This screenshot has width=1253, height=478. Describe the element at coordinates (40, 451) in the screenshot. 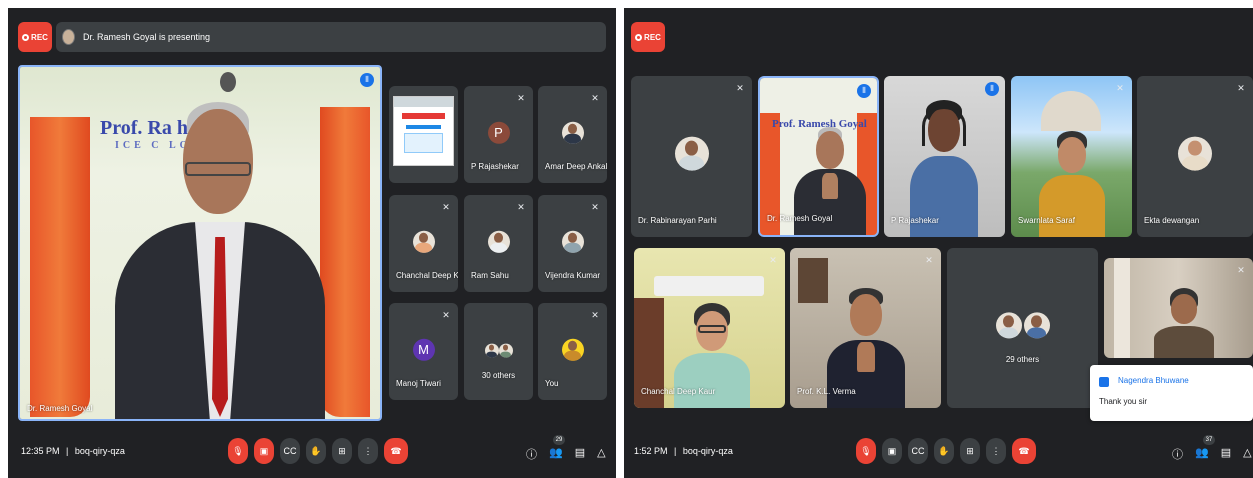

I see `clock-time: 12:35 PM` at that location.